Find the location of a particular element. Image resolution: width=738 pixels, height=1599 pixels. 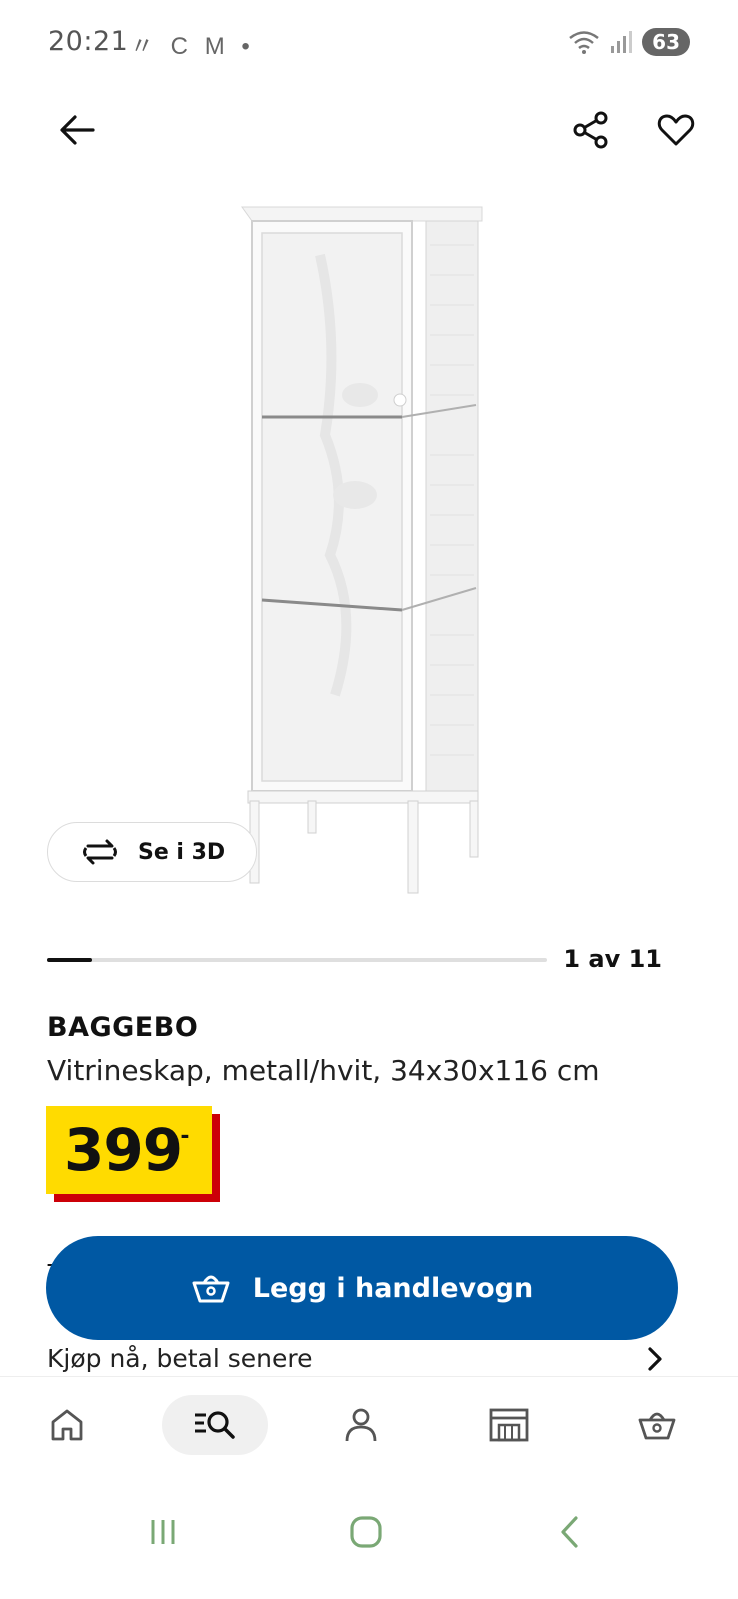

profile-icon is located at coordinates (361, 1425).